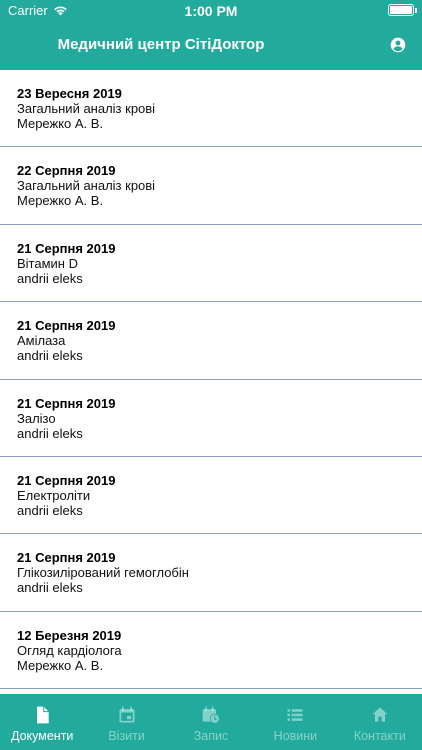 Image resolution: width=422 pixels, height=750 pixels. I want to click on tab-contacts: Контакти, so click(380, 722).